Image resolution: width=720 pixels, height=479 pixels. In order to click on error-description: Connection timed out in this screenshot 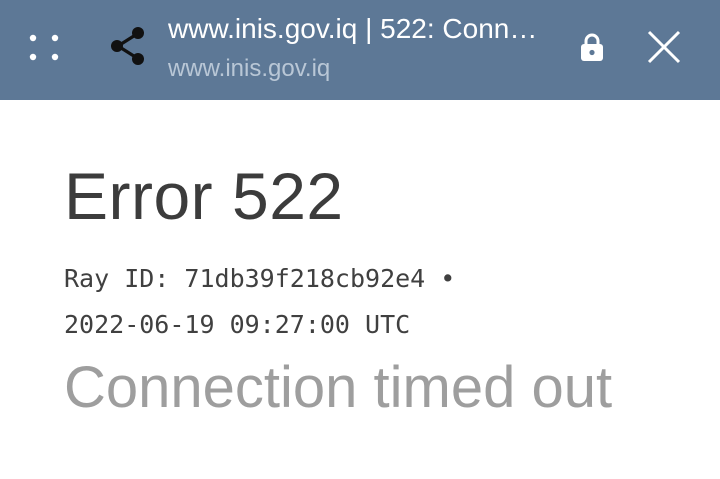, I will do `click(338, 387)`.